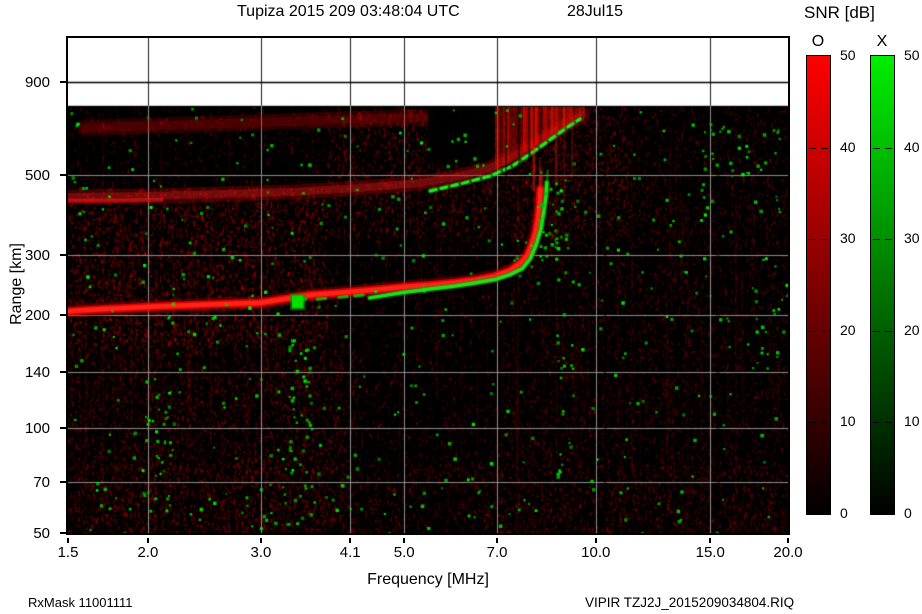  I want to click on y-tick-label-900: 900, so click(37, 83).